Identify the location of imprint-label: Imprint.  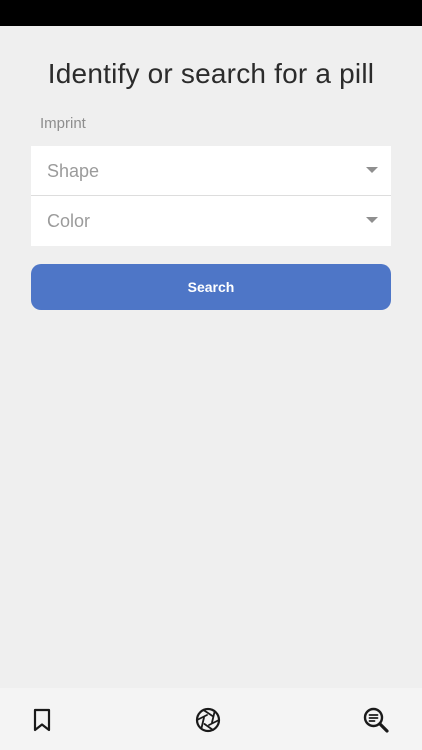
(63, 124).